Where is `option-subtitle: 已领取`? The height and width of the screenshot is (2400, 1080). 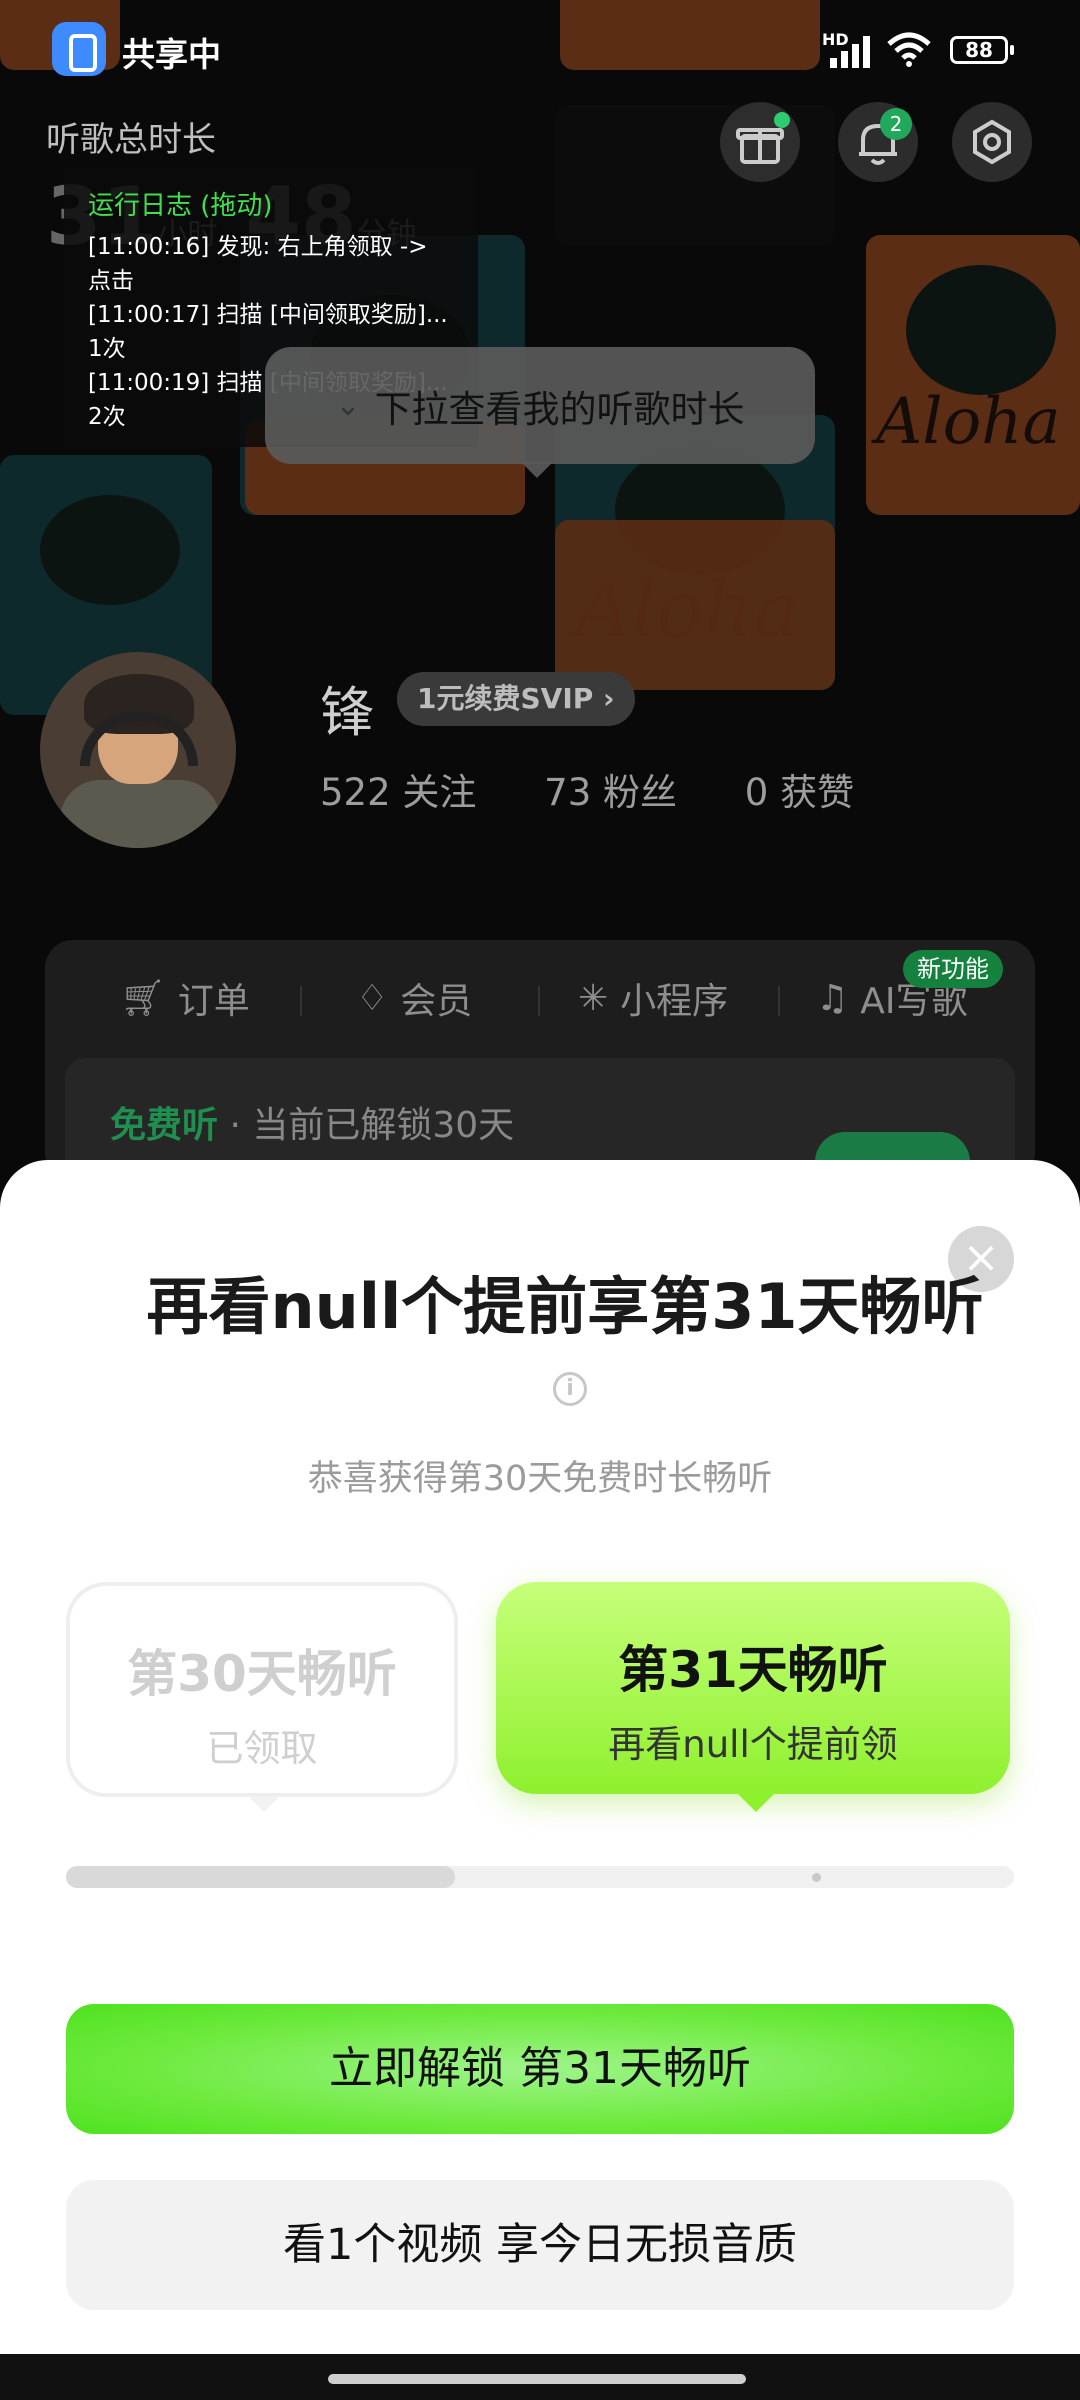 option-subtitle: 已领取 is located at coordinates (262, 1748).